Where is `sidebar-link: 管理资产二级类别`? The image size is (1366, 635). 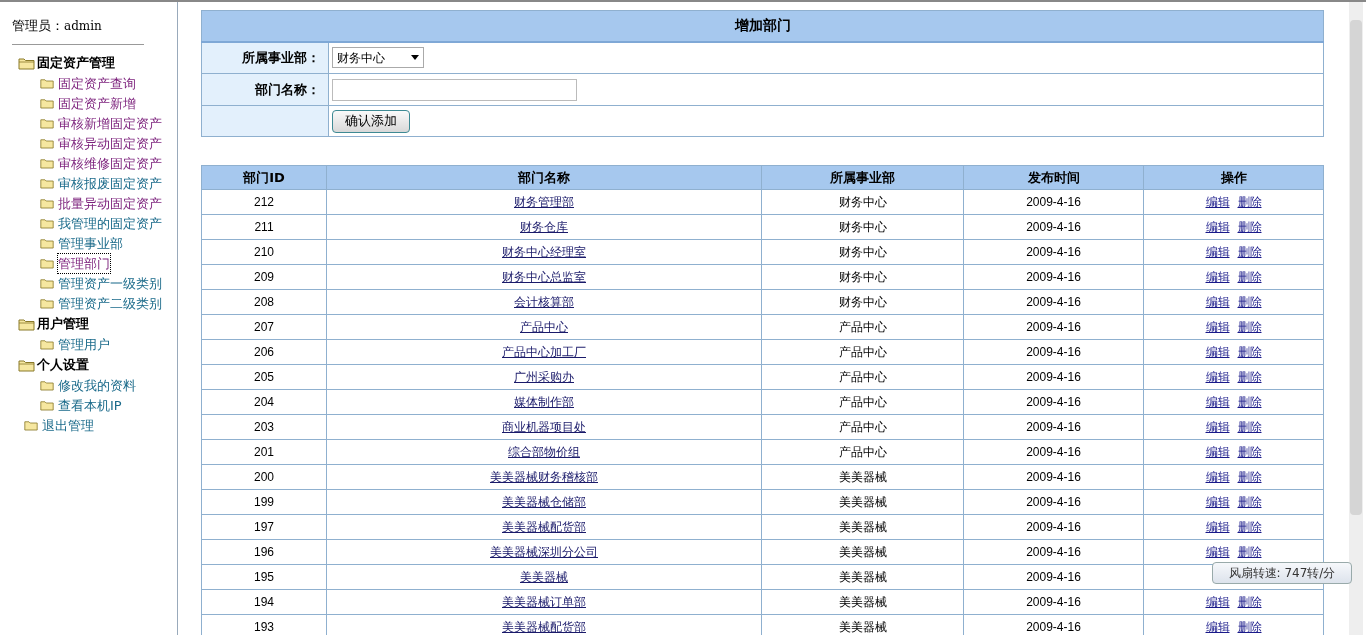
sidebar-link: 管理资产二级类别 is located at coordinates (110, 303).